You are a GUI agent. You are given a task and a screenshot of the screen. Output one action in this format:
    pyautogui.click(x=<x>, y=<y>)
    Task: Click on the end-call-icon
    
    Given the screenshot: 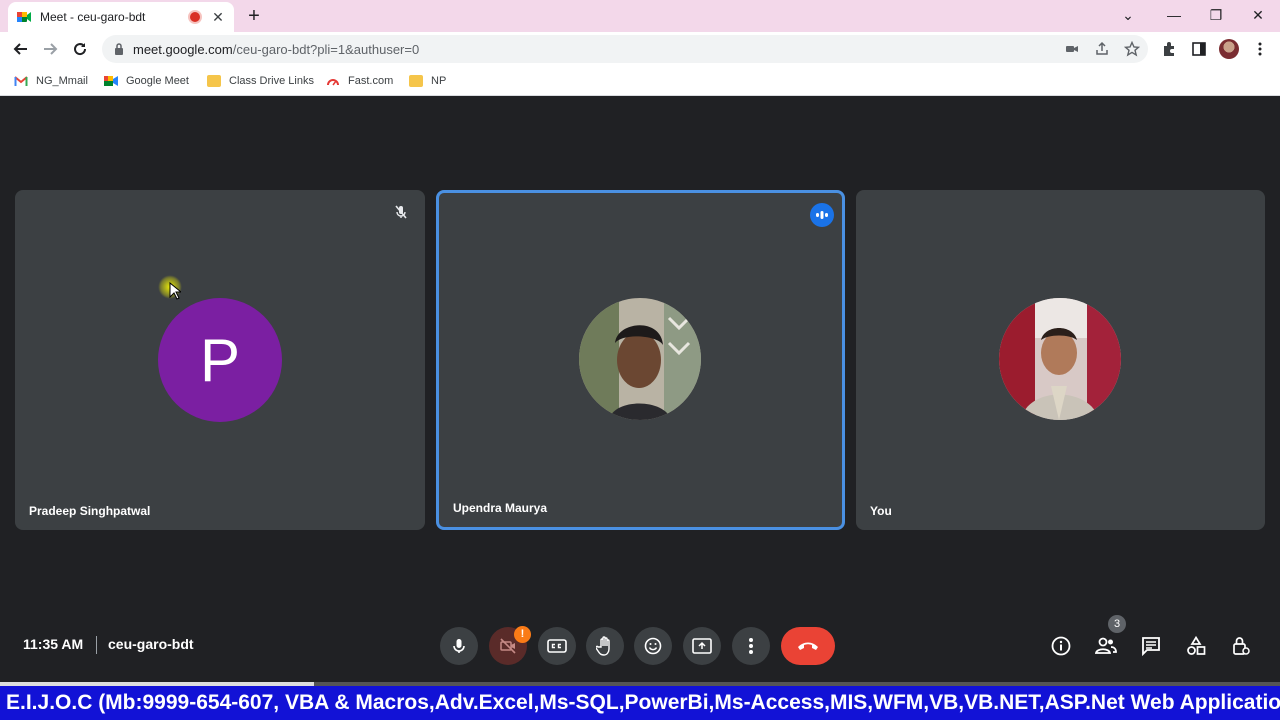 What is the action you would take?
    pyautogui.click(x=808, y=646)
    